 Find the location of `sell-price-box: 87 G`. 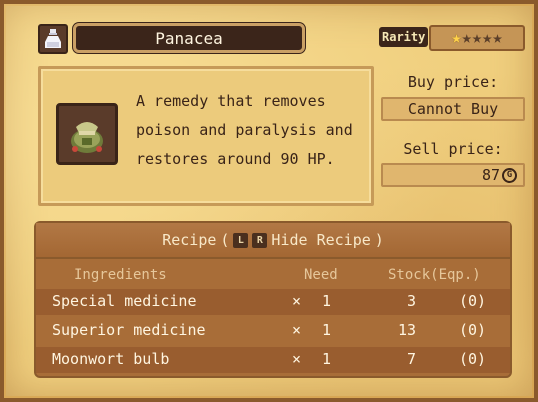

sell-price-box: 87 G is located at coordinates (453, 175).